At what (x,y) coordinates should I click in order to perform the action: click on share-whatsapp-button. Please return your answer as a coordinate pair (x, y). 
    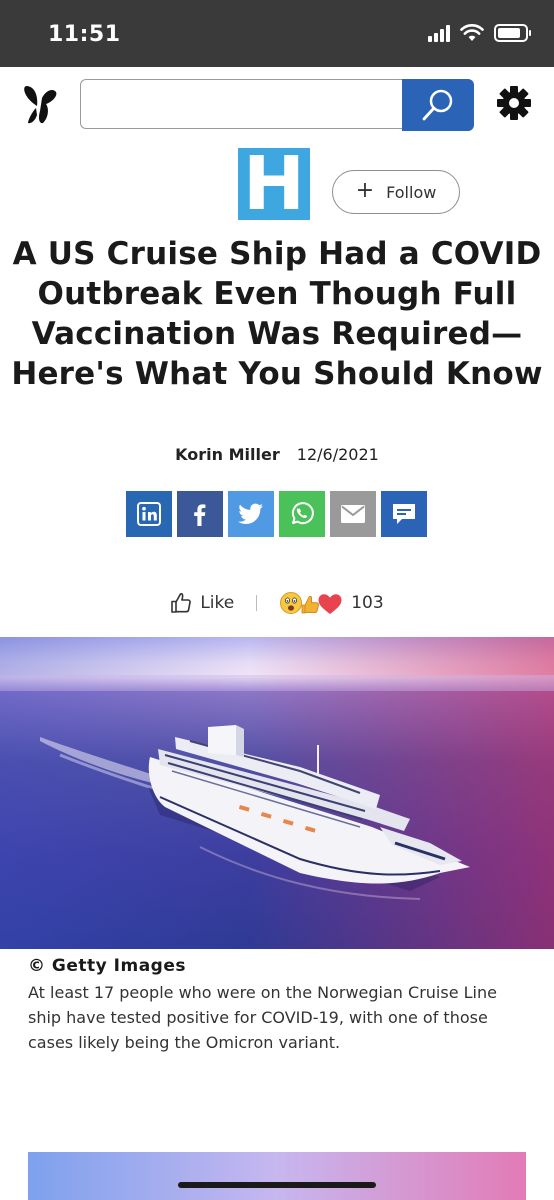
    Looking at the image, I should click on (302, 514).